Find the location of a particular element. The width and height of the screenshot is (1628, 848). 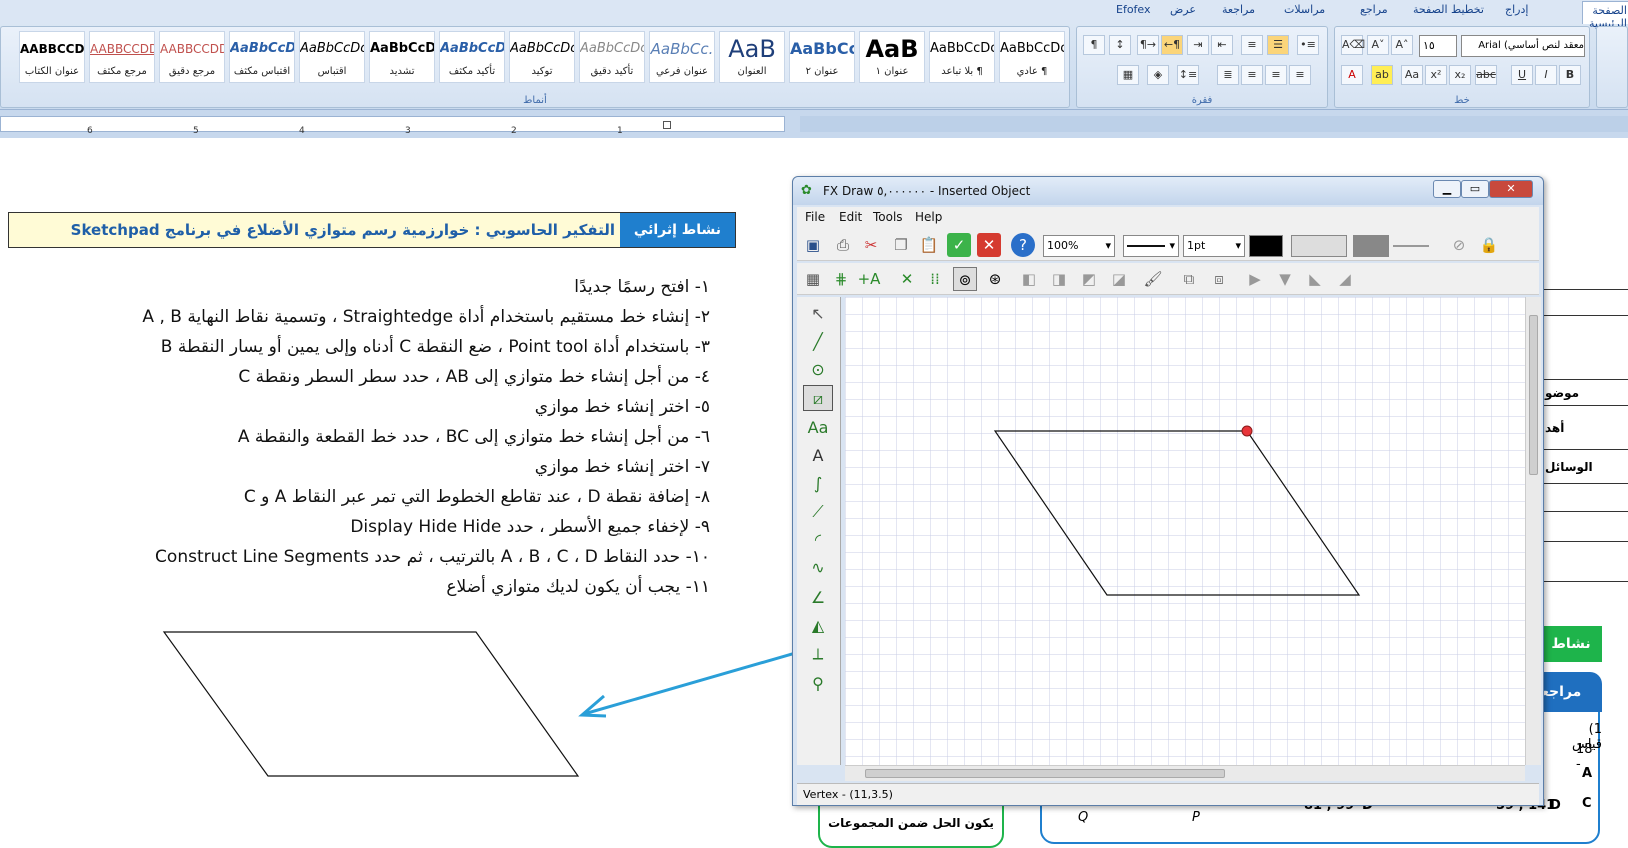

text-tool-icon: A is located at coordinates (818, 456).